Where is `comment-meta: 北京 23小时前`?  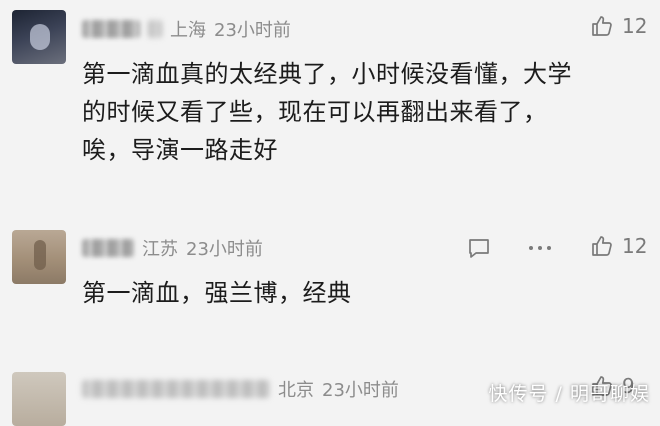
comment-meta: 北京 23小时前 is located at coordinates (240, 389).